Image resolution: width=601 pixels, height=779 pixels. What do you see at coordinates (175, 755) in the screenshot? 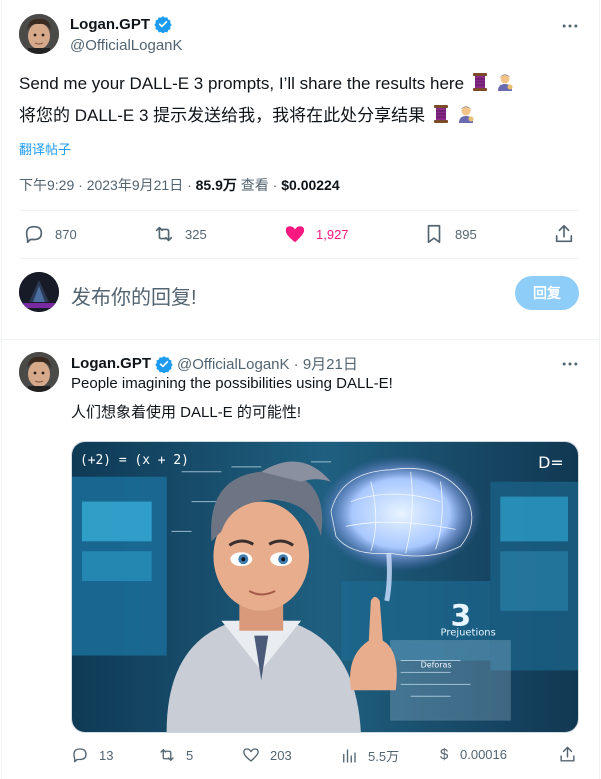
I see `retweet-action: 5` at bounding box center [175, 755].